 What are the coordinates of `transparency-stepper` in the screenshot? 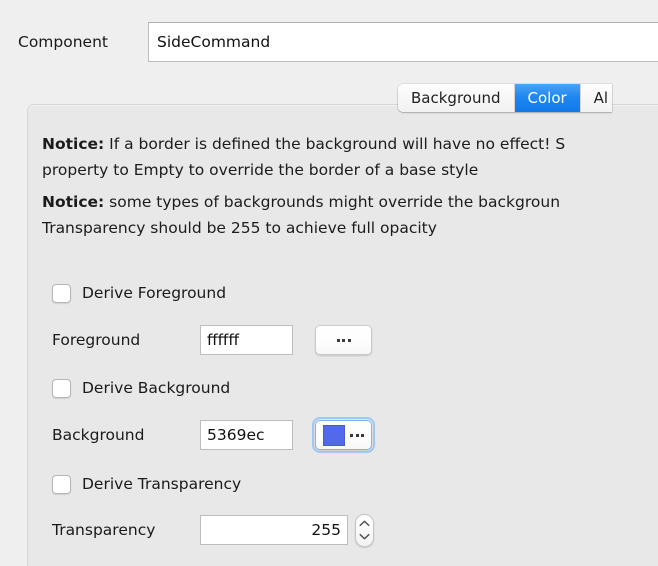 It's located at (364, 530).